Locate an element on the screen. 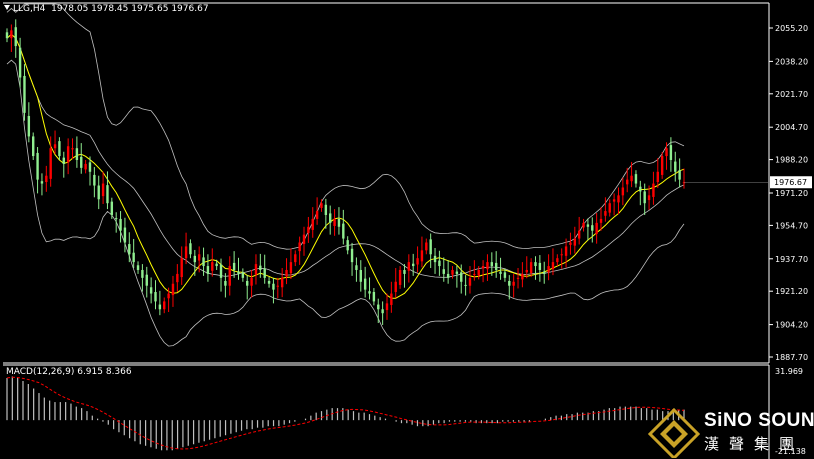 This screenshot has height=459, width=814. price-tick-label: 2021.70 is located at coordinates (791, 94).